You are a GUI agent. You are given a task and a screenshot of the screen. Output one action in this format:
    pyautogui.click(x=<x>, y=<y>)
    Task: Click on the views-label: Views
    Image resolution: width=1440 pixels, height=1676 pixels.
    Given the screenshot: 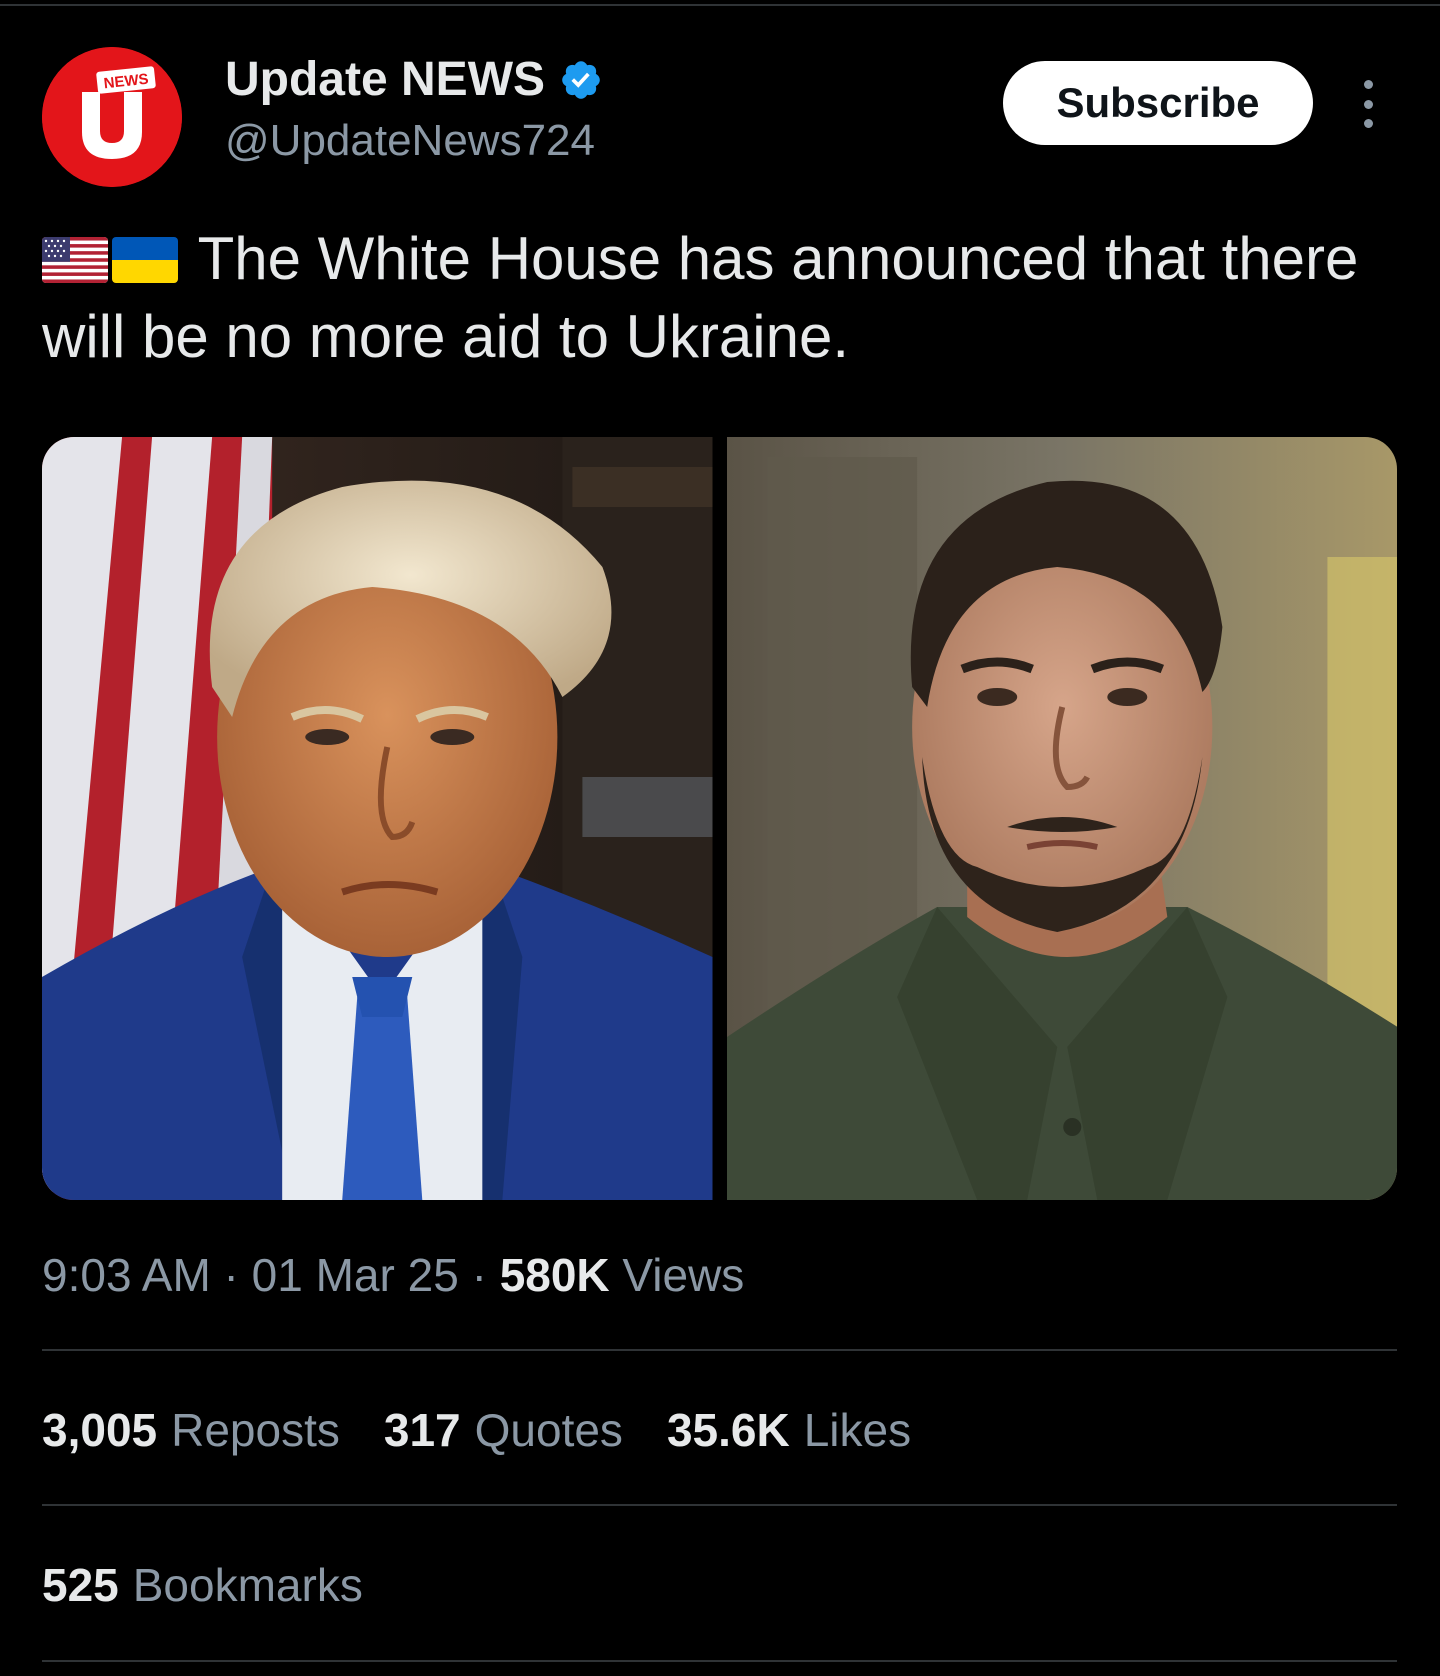 What is the action you would take?
    pyautogui.click(x=677, y=1275)
    